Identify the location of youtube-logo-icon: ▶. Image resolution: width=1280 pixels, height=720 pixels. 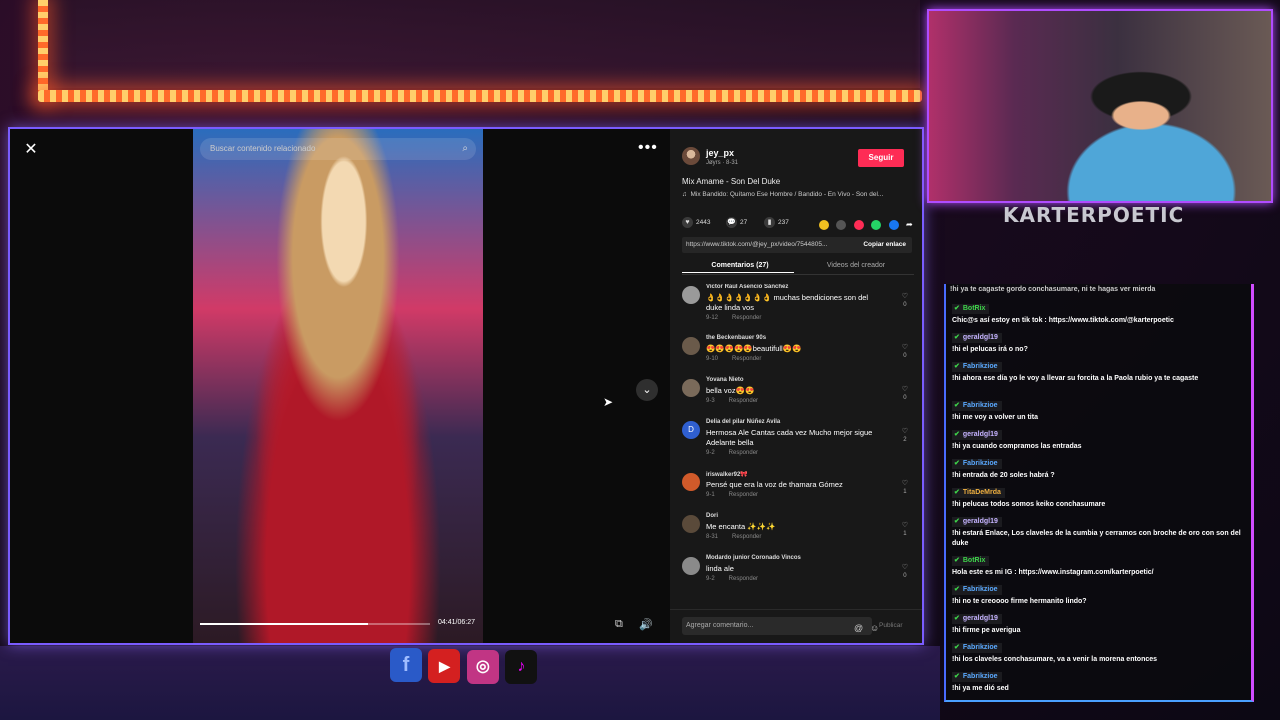
(444, 666).